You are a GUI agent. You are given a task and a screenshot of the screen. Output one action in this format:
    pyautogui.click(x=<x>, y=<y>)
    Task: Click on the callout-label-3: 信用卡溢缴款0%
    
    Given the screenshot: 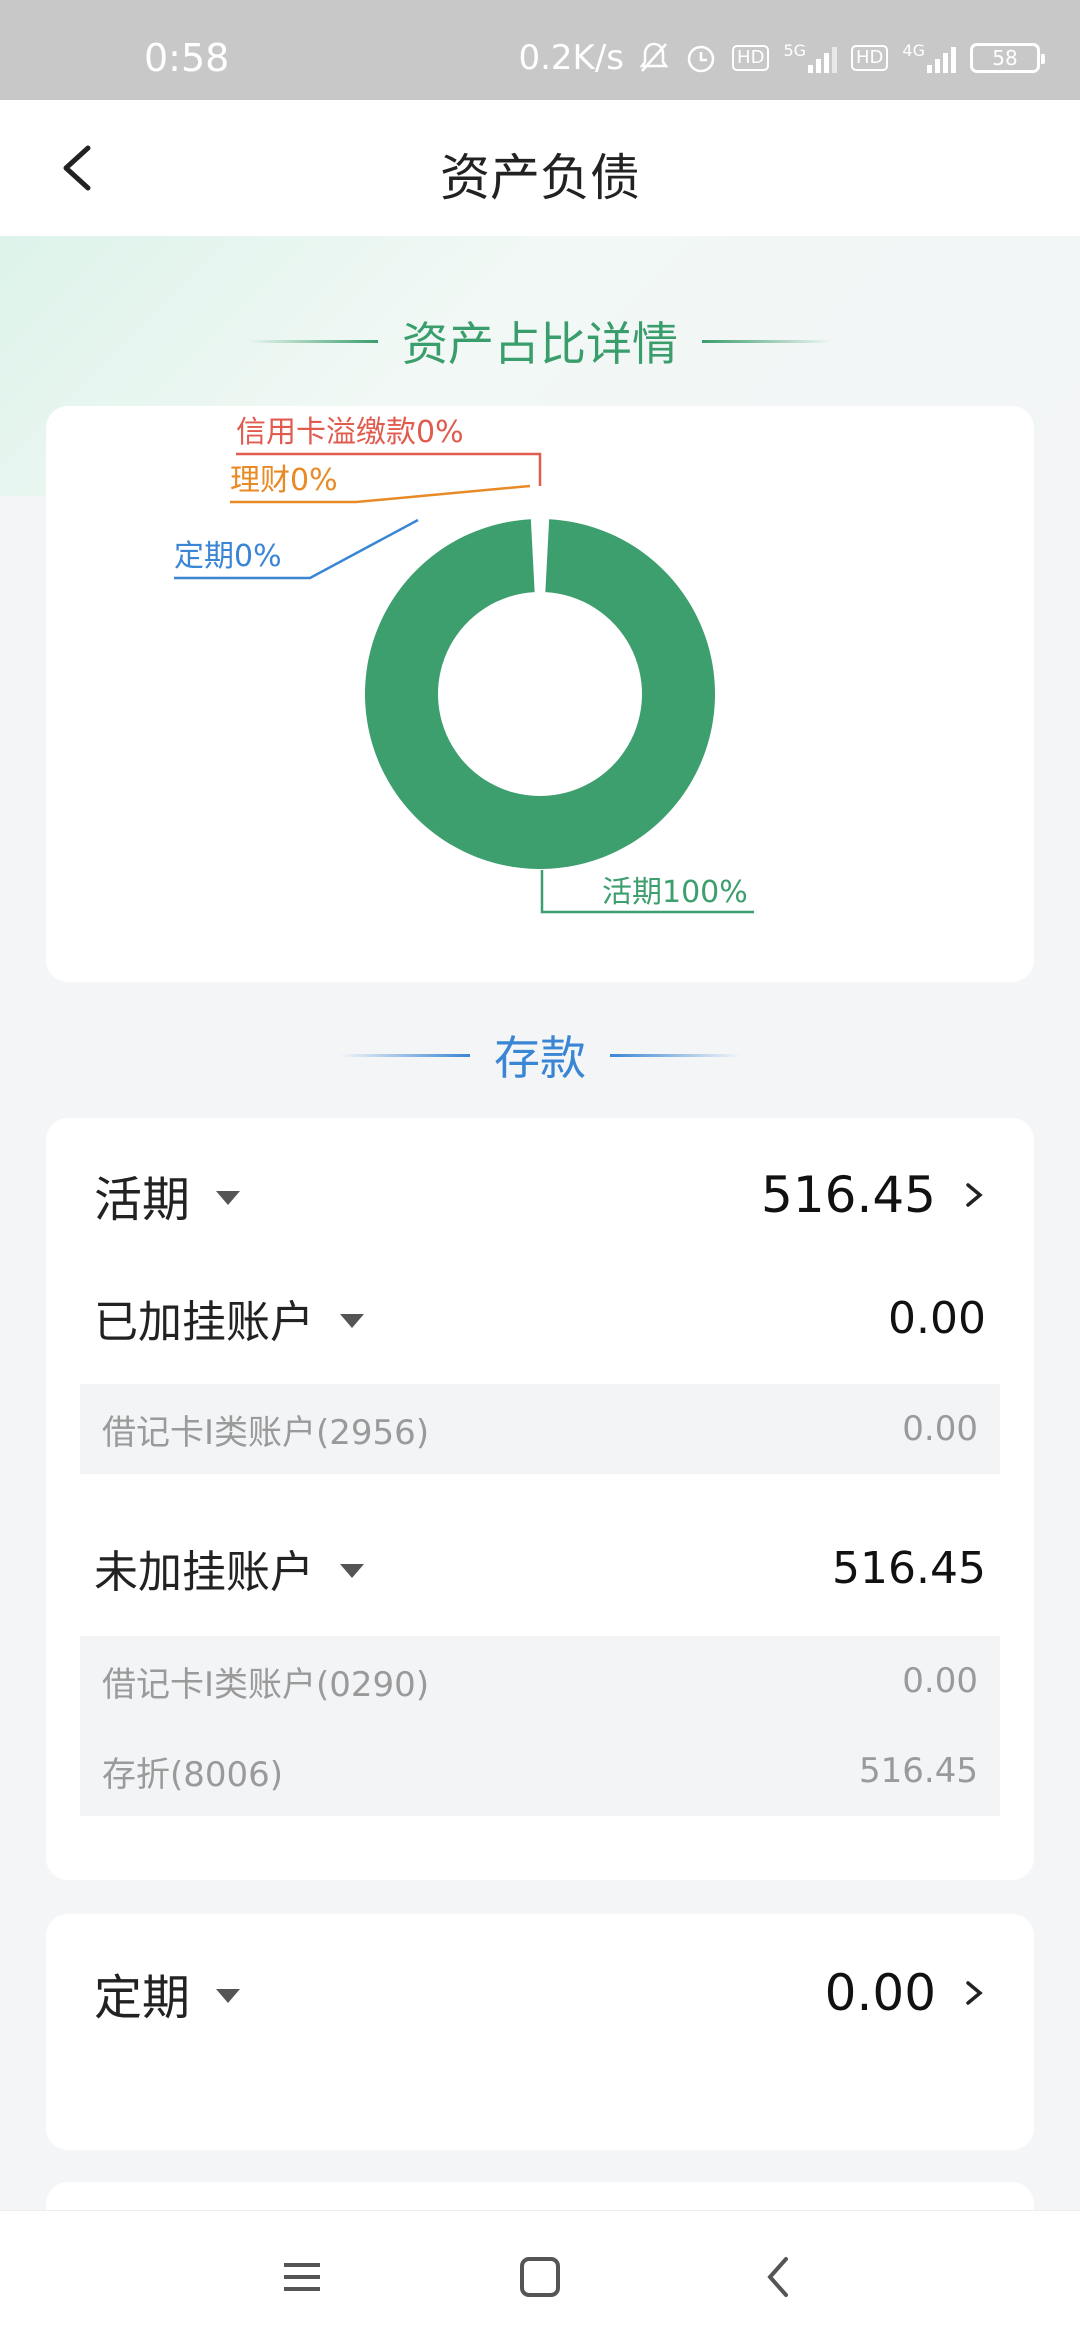 What is the action you would take?
    pyautogui.click(x=350, y=432)
    